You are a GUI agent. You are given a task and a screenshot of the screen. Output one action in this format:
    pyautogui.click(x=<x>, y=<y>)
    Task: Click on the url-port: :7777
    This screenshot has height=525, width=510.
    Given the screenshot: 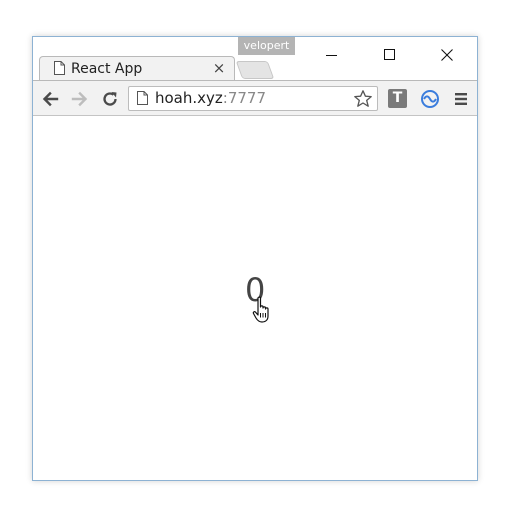 What is the action you would take?
    pyautogui.click(x=244, y=98)
    